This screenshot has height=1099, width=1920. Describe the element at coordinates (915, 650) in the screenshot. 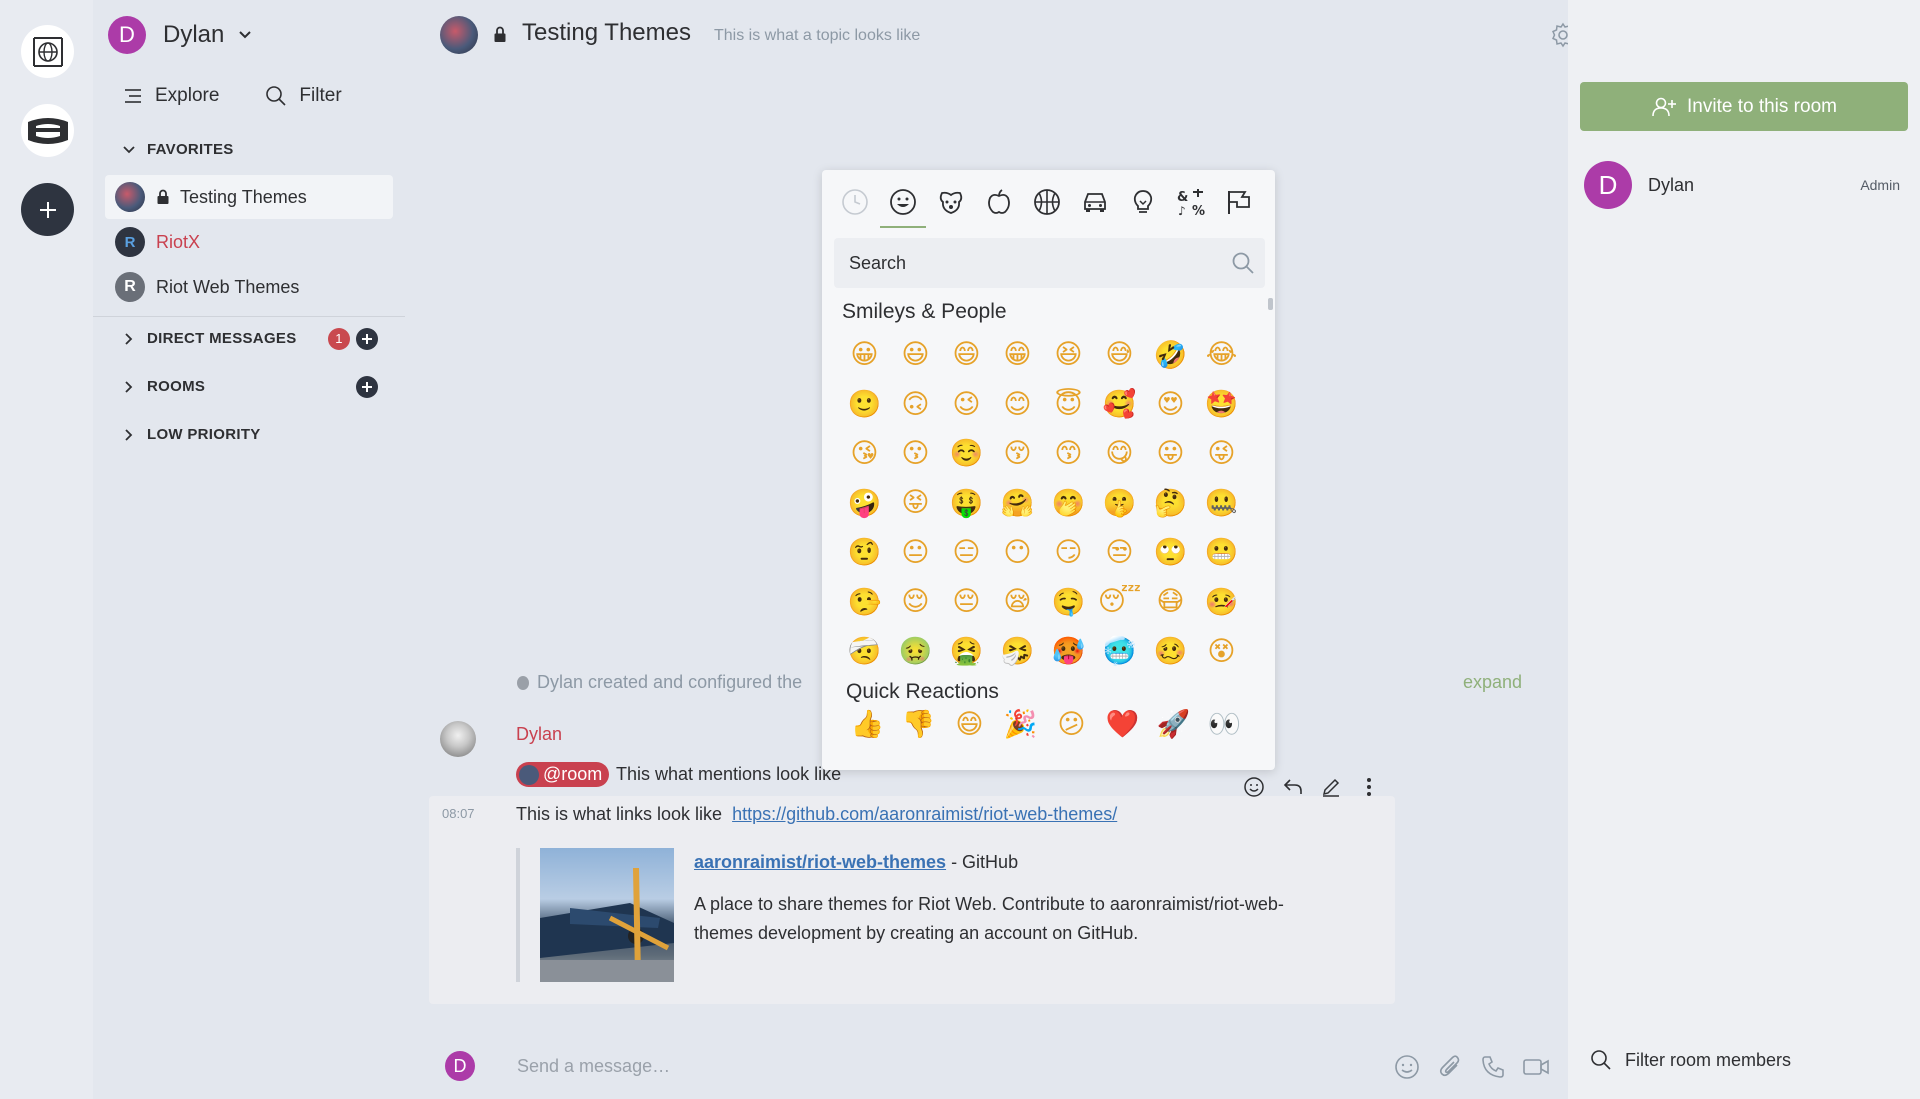

I see `smiley-emoji: 🤢` at that location.